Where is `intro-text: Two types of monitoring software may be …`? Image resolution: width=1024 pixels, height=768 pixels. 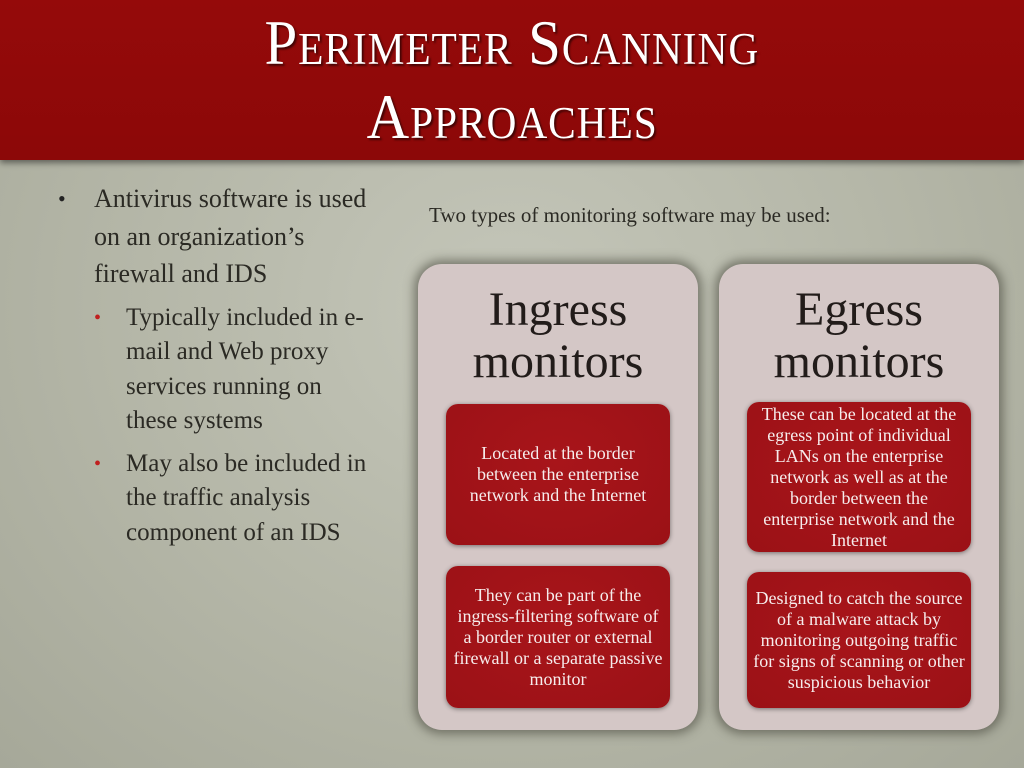
intro-text: Two types of monitoring software may be … is located at coordinates (630, 215).